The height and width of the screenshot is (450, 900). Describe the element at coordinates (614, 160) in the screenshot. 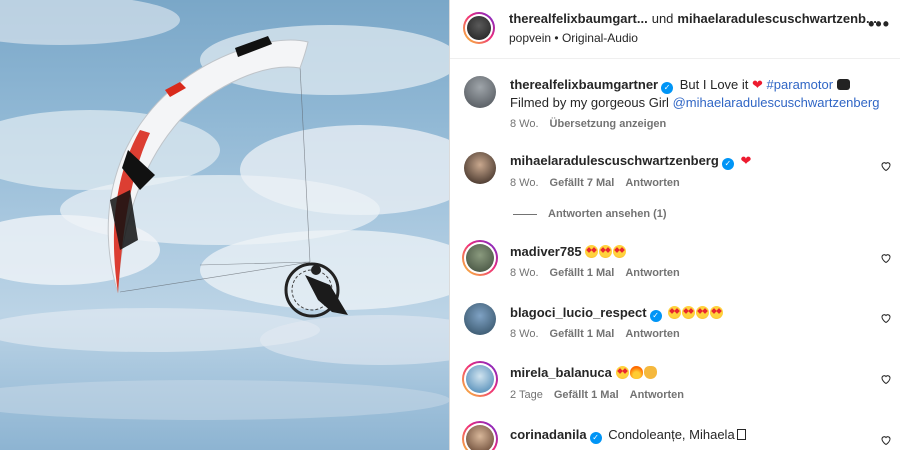

I see `comment-username: mihaelaradulescuschwartzenberg` at that location.